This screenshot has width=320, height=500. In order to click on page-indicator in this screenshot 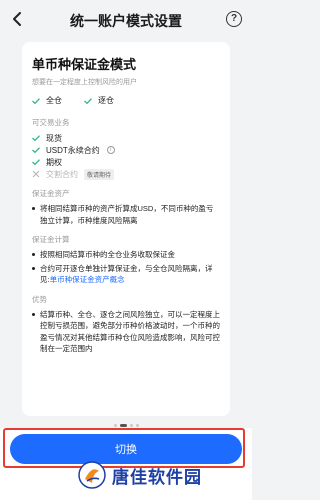, I will do `click(126, 425)`.